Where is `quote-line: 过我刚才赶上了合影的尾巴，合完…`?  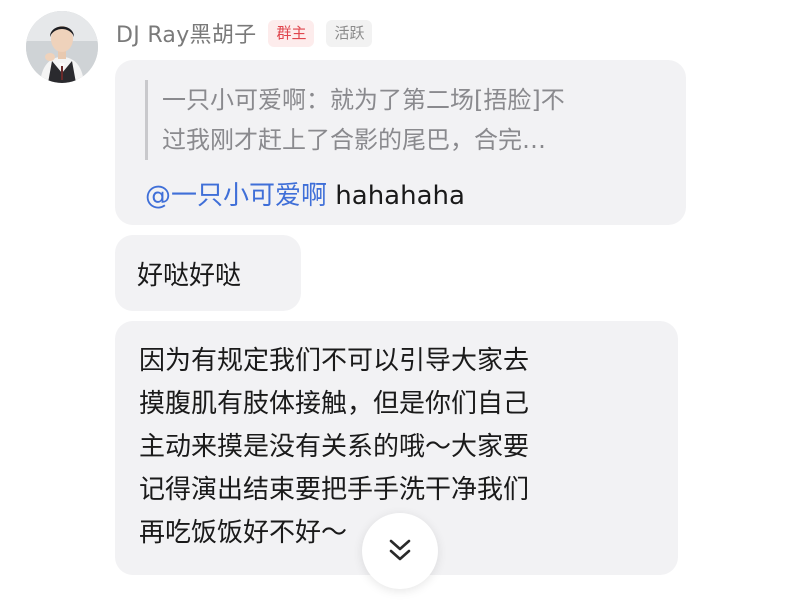 quote-line: 过我刚才赶上了合影的尾巴，合完… is located at coordinates (354, 140).